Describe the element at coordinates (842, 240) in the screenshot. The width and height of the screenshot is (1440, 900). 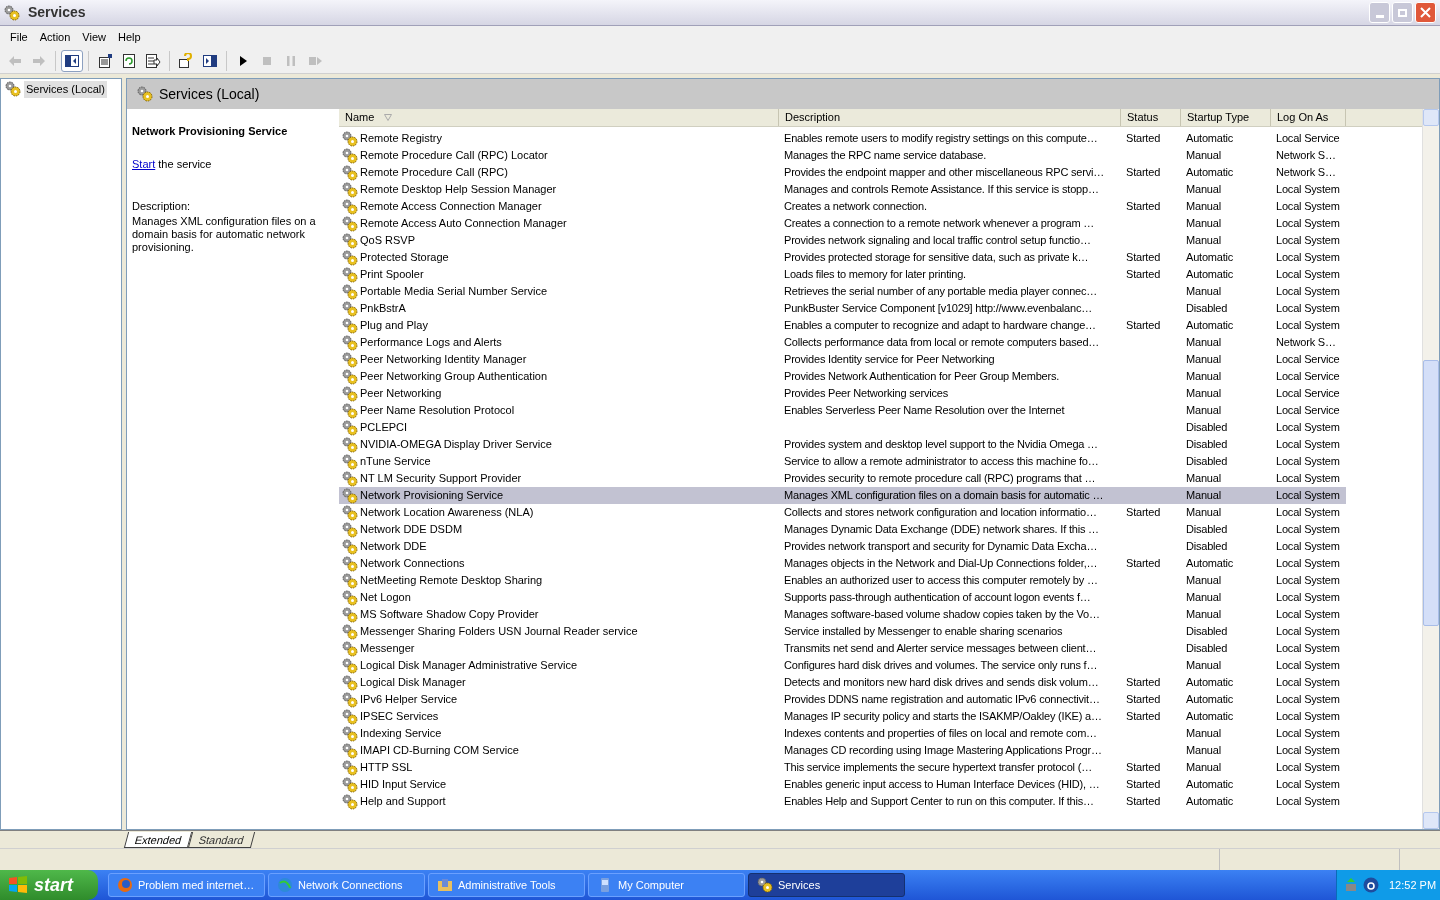
I see `table-row: QoS RSVP Provides network signaling and local traffic control setup functio… Manual Local System` at that location.